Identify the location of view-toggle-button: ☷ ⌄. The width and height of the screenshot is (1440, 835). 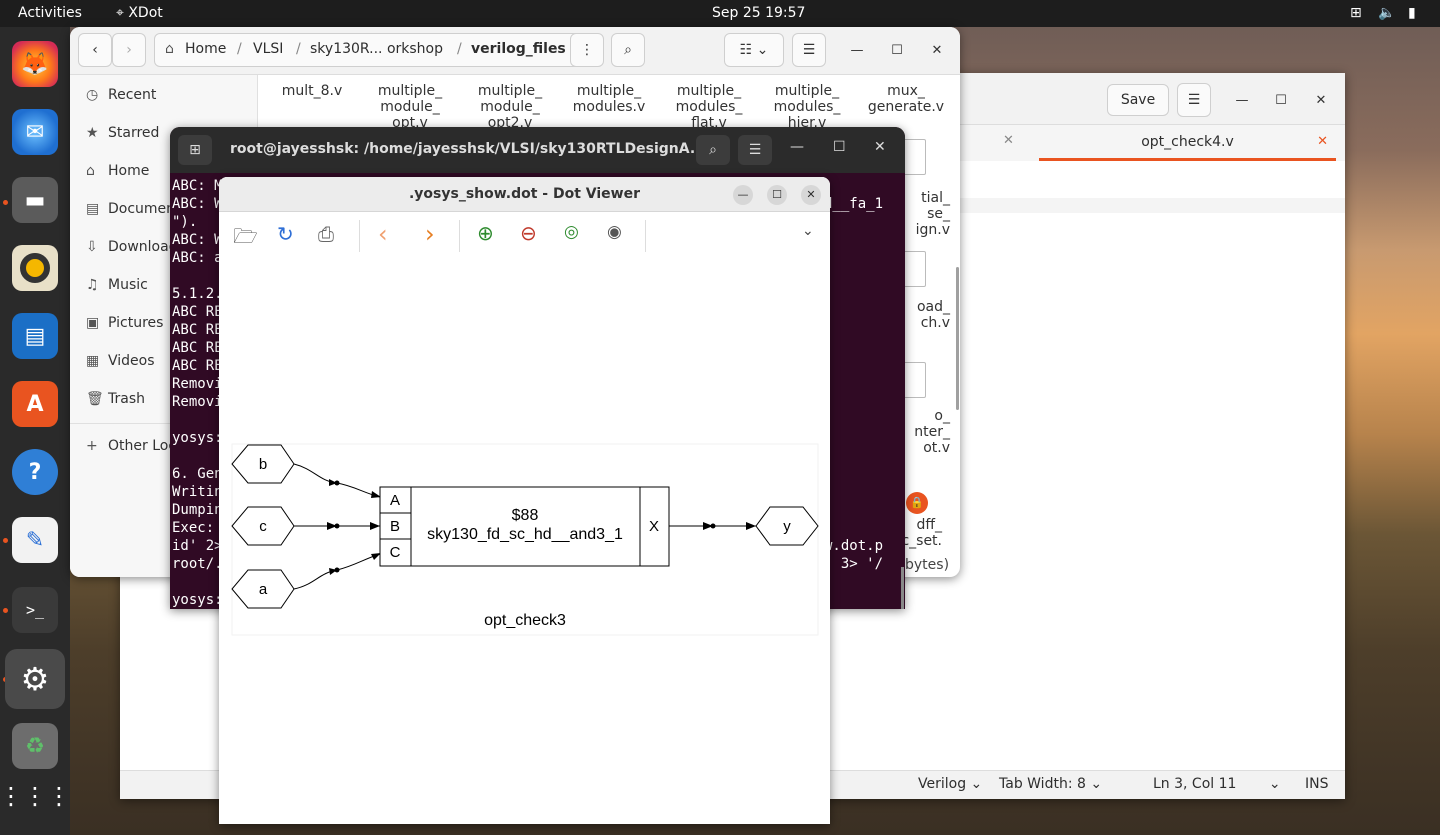
(754, 50).